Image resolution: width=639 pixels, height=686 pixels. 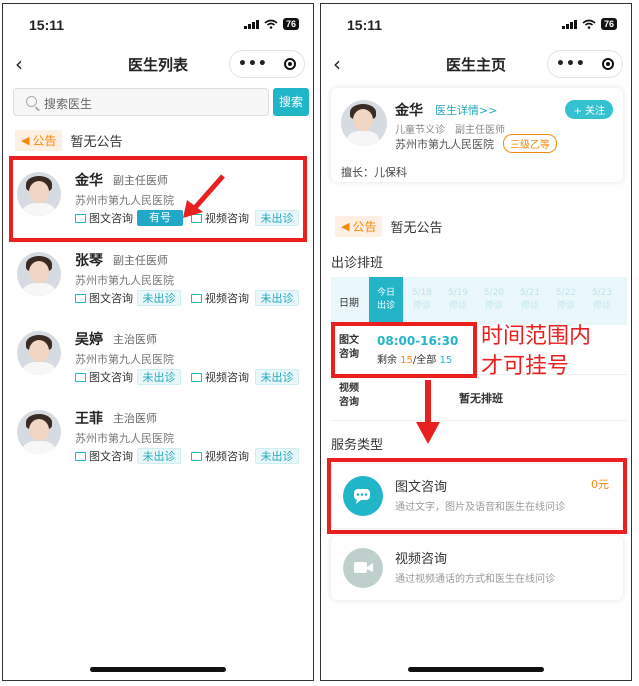 I want to click on nav-bar: ‹ 医生列表 •••, so click(x=158, y=64).